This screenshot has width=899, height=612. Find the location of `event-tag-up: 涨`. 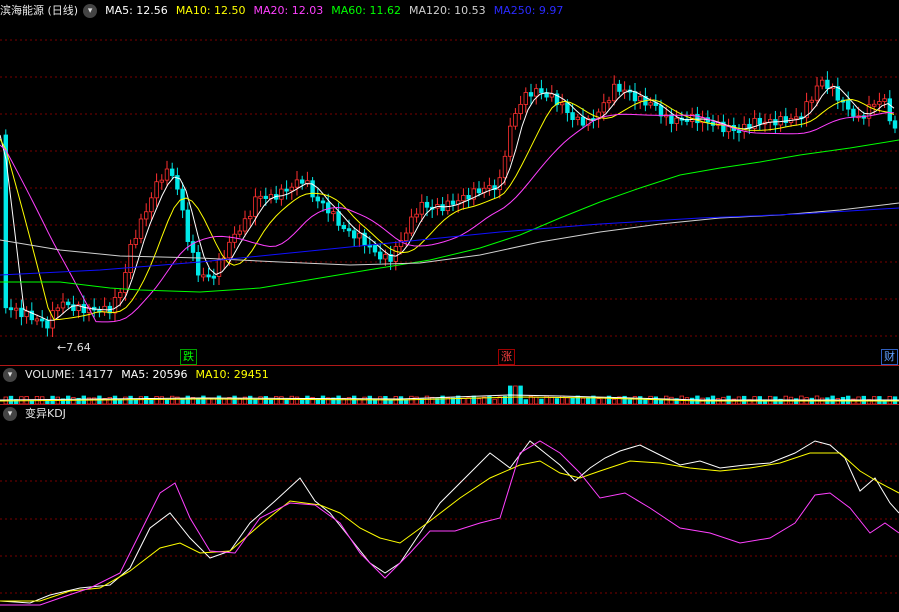

event-tag-up: 涨 is located at coordinates (506, 357).